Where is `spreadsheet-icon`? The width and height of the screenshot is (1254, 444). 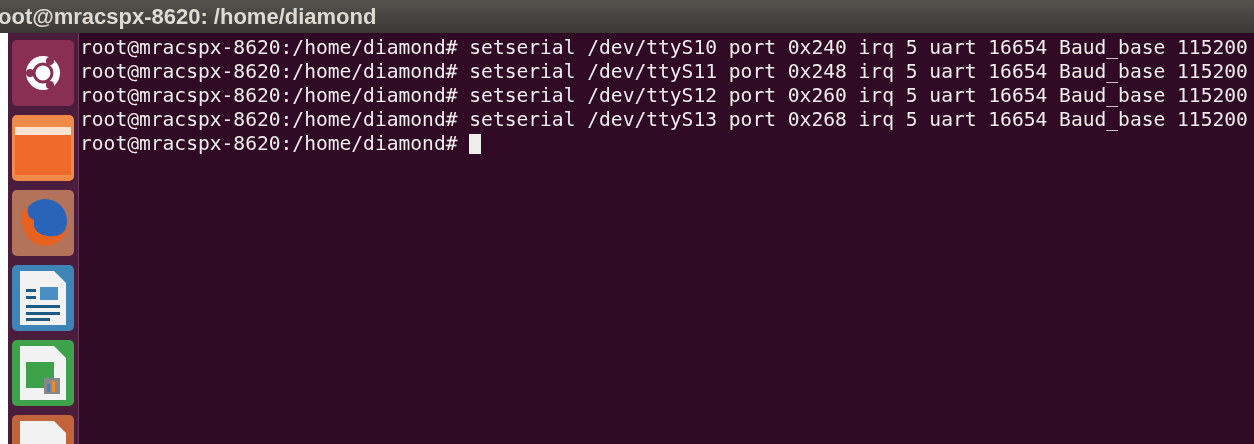
spreadsheet-icon is located at coordinates (43, 373).